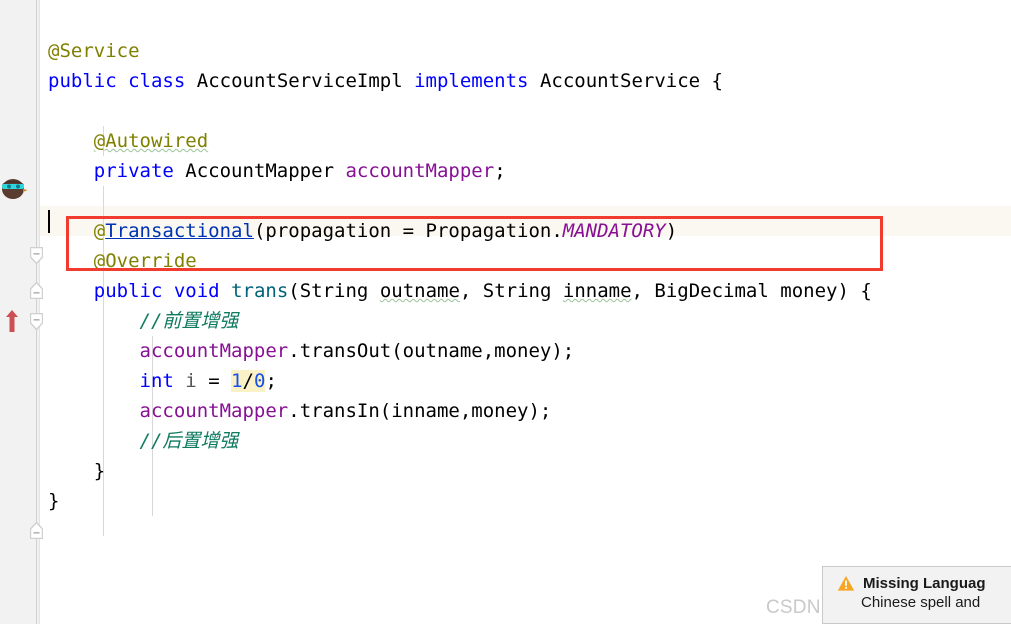 The height and width of the screenshot is (624, 1011). What do you see at coordinates (145, 261) in the screenshot?
I see `code-token: @Override` at bounding box center [145, 261].